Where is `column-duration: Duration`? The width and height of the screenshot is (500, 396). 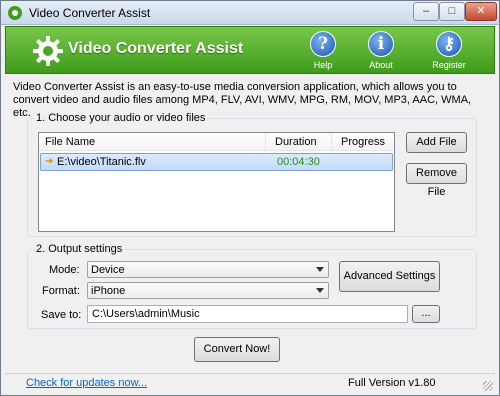 column-duration: Duration is located at coordinates (296, 142).